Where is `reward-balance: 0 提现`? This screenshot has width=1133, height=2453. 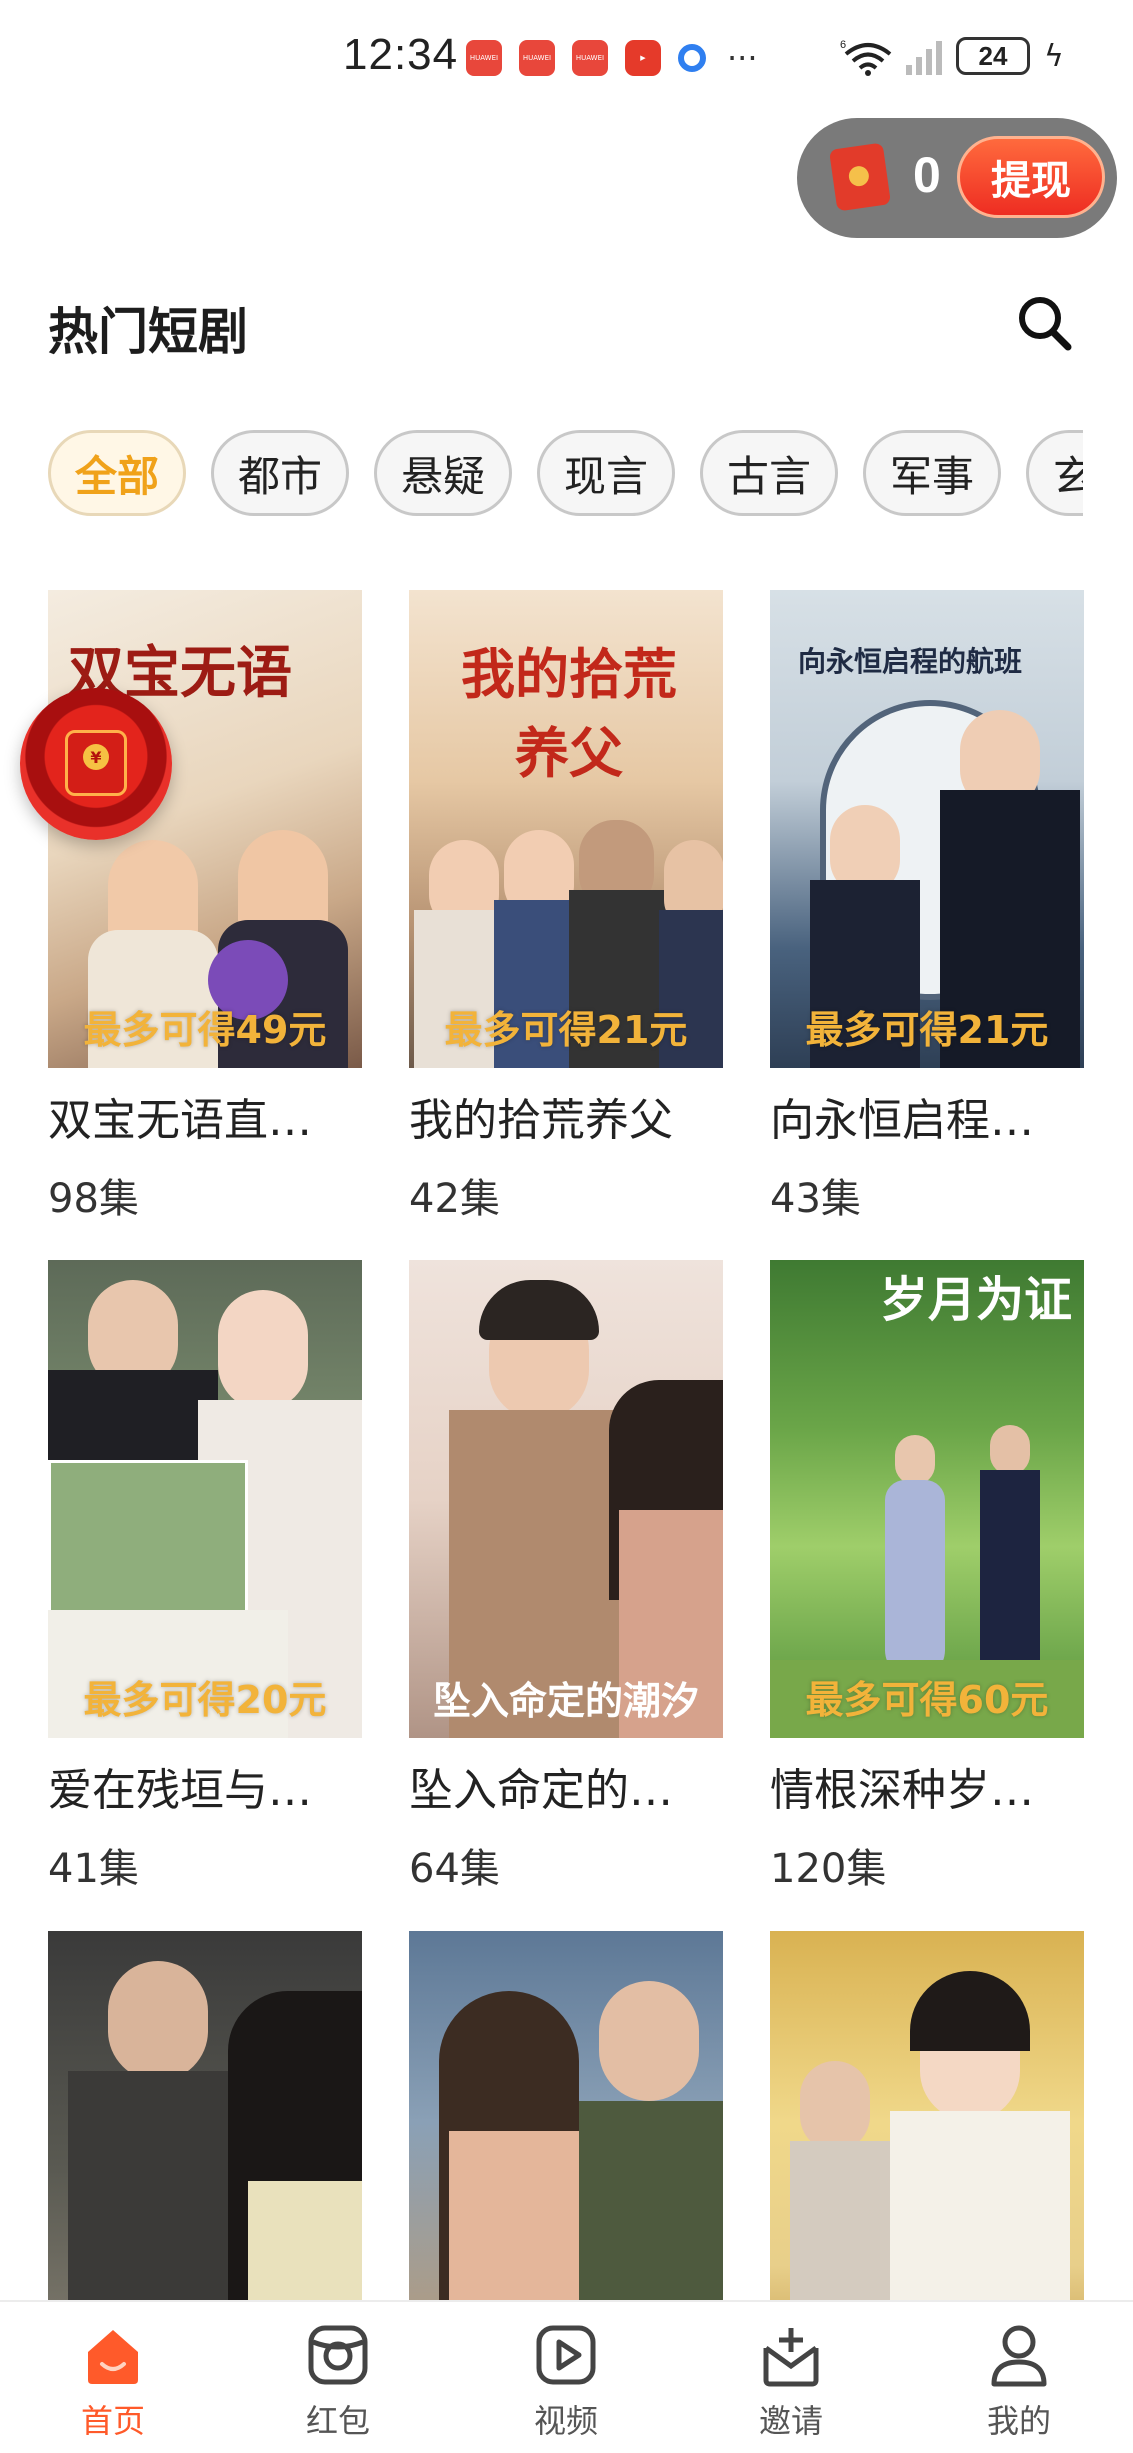 reward-balance: 0 提现 is located at coordinates (957, 178).